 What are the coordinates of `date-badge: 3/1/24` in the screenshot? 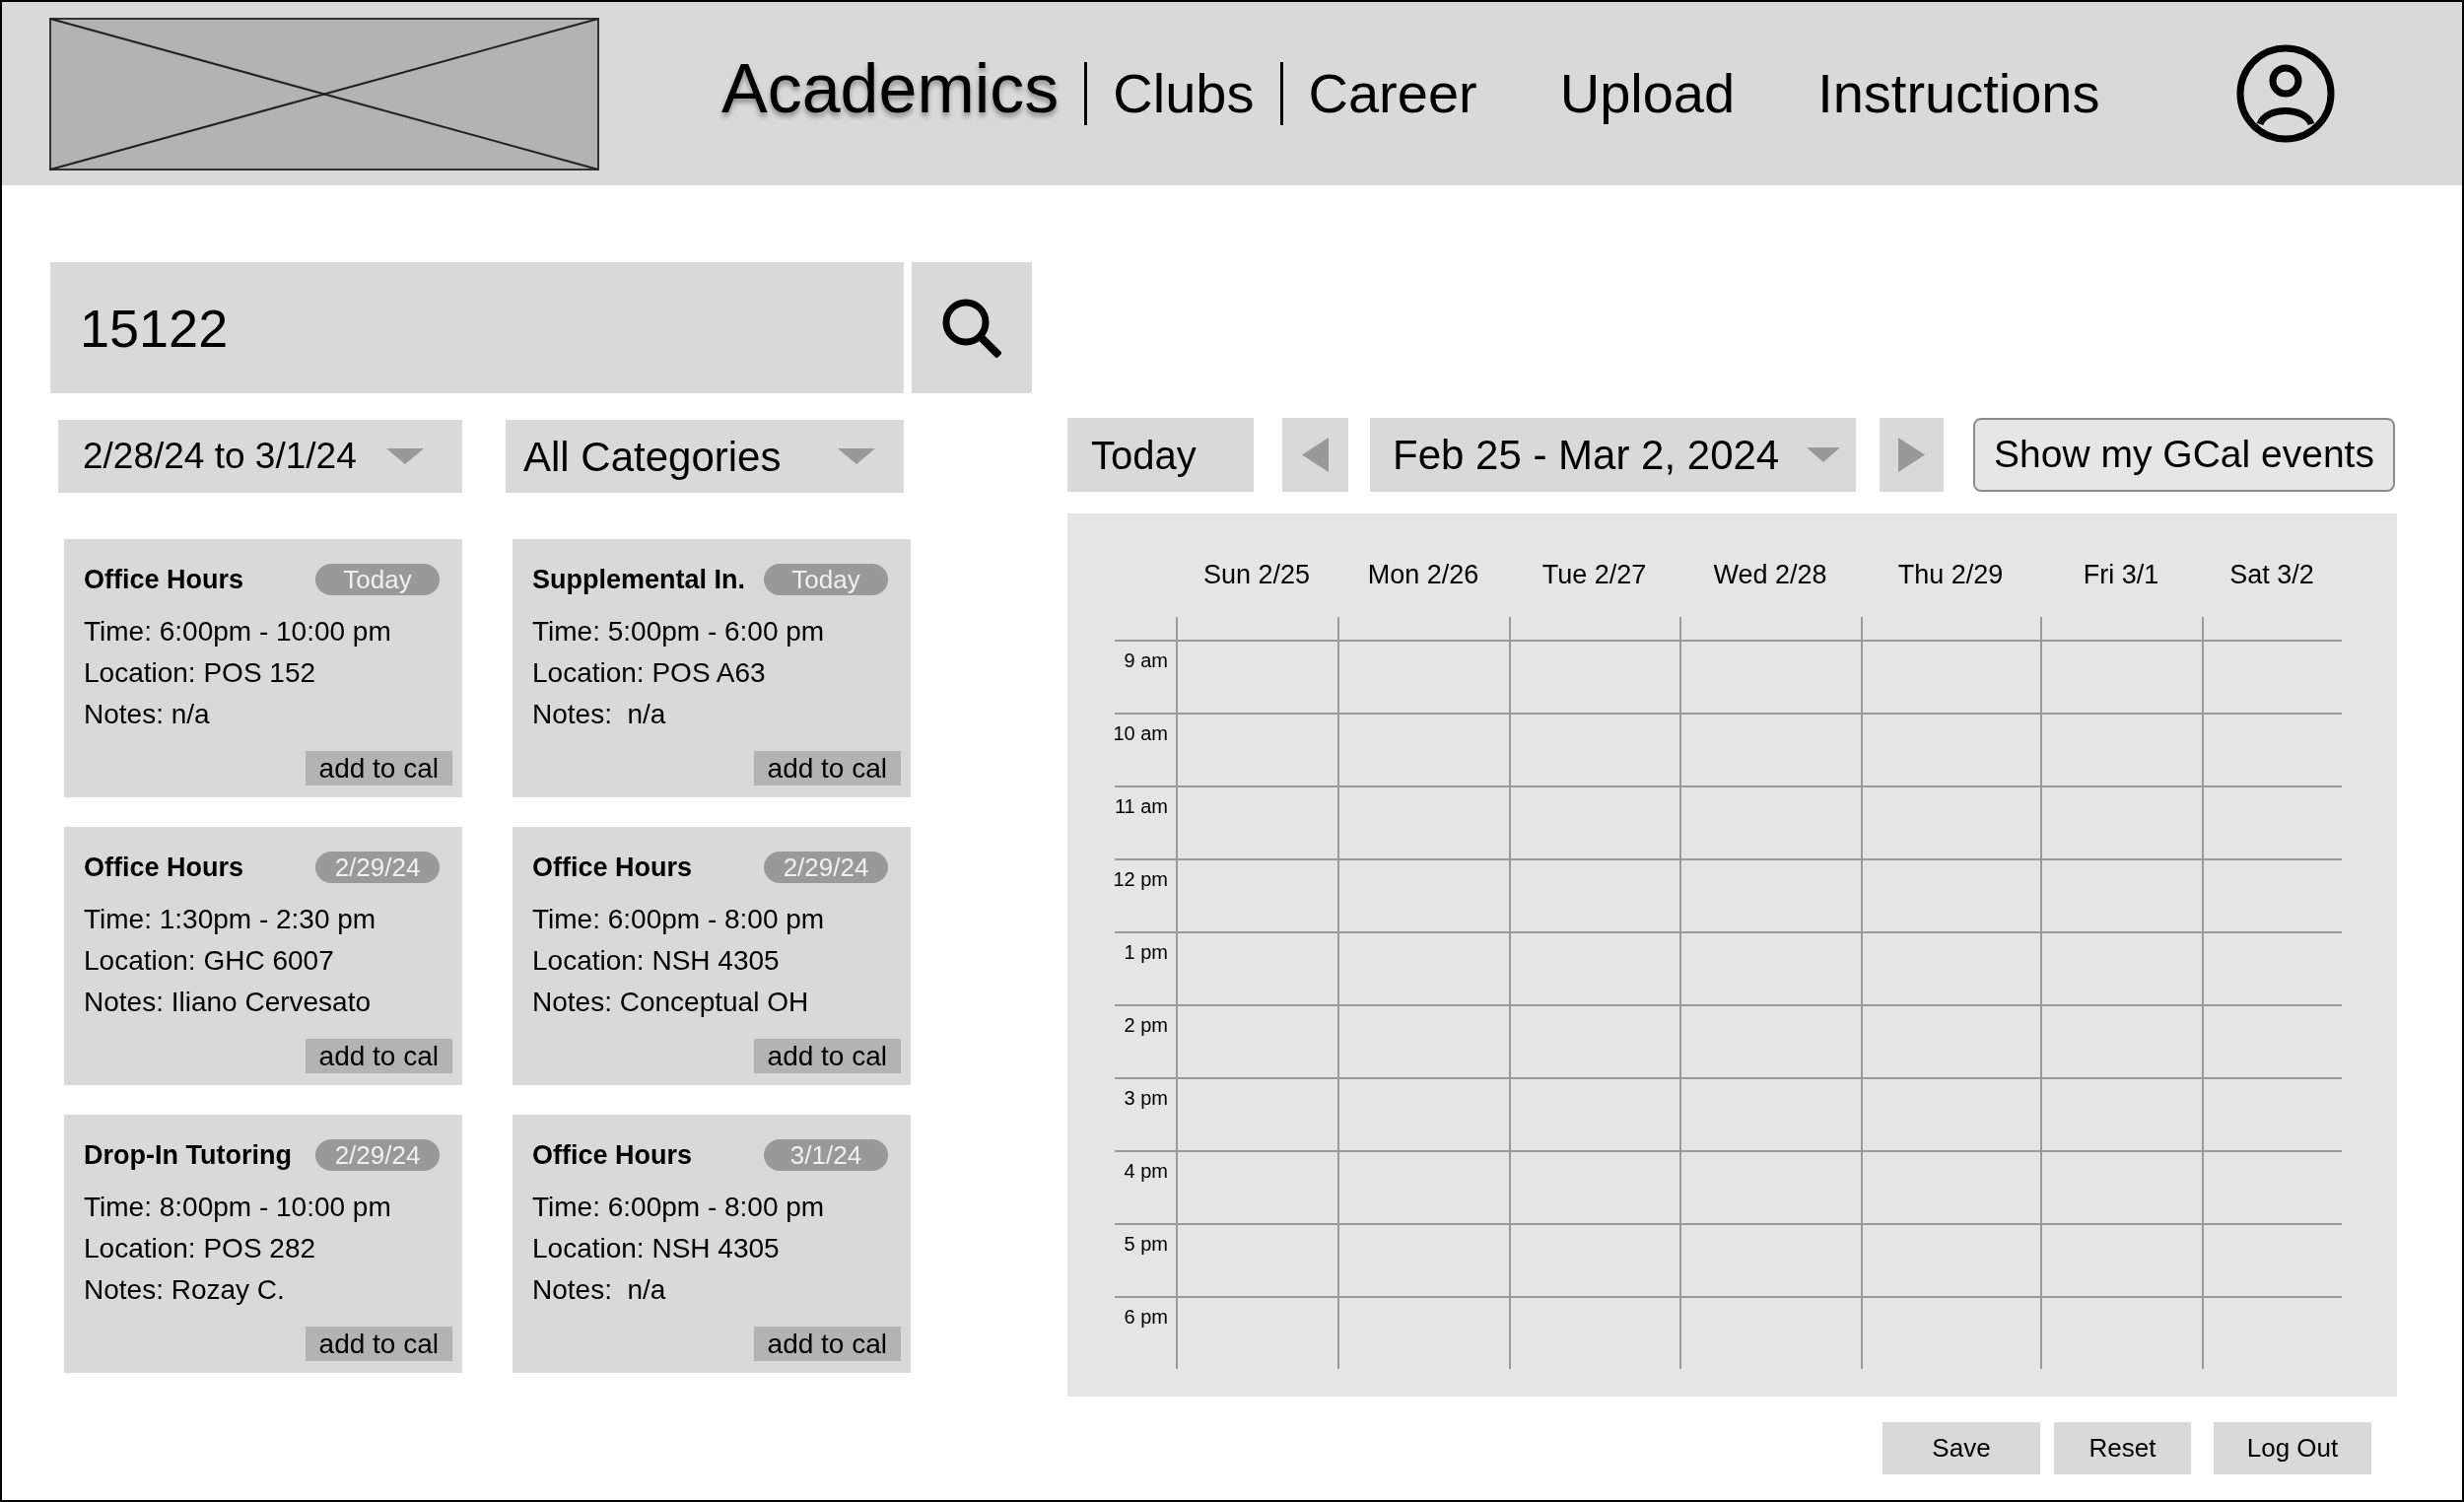 It's located at (826, 1155).